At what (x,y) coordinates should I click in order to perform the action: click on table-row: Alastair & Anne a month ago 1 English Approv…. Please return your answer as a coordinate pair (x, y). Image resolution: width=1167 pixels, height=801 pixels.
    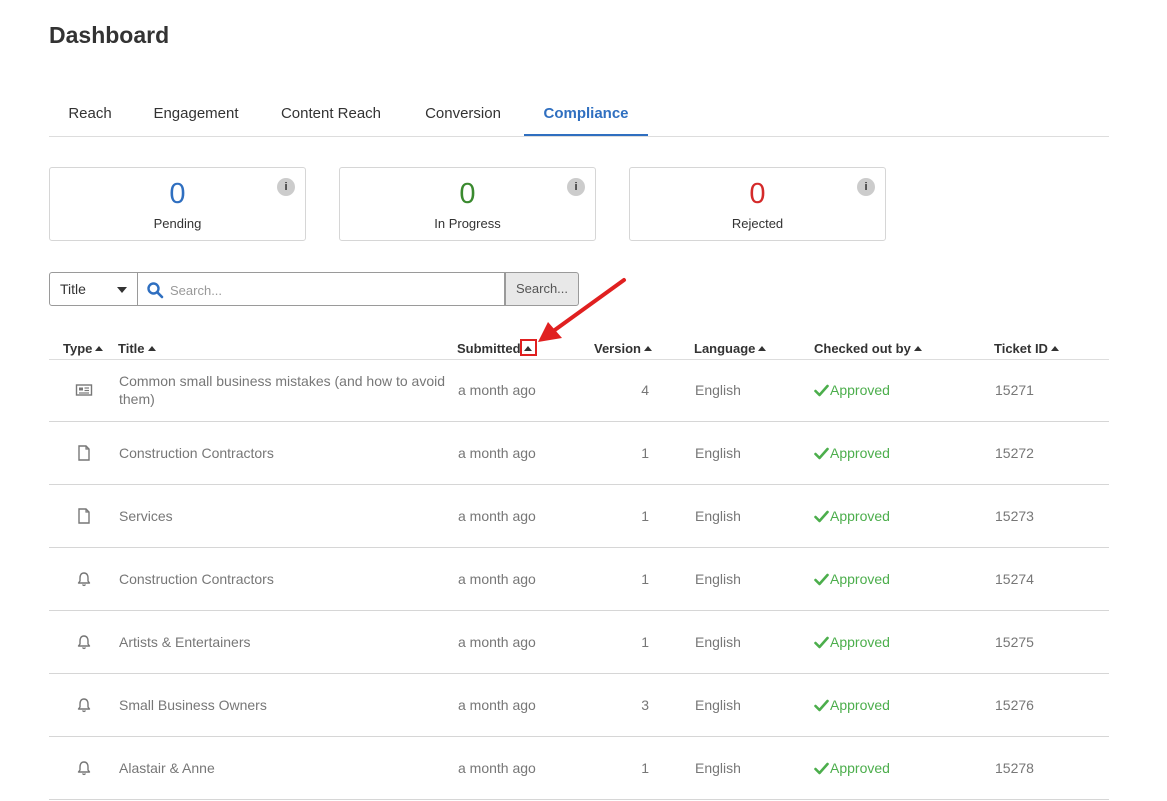
    Looking at the image, I should click on (579, 768).